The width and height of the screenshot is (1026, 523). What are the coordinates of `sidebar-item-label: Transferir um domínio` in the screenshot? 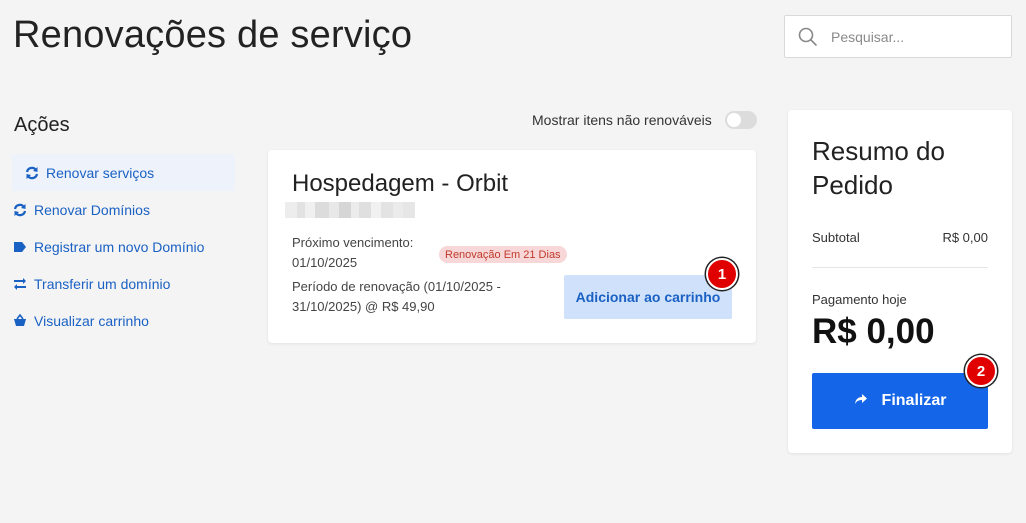 It's located at (102, 283).